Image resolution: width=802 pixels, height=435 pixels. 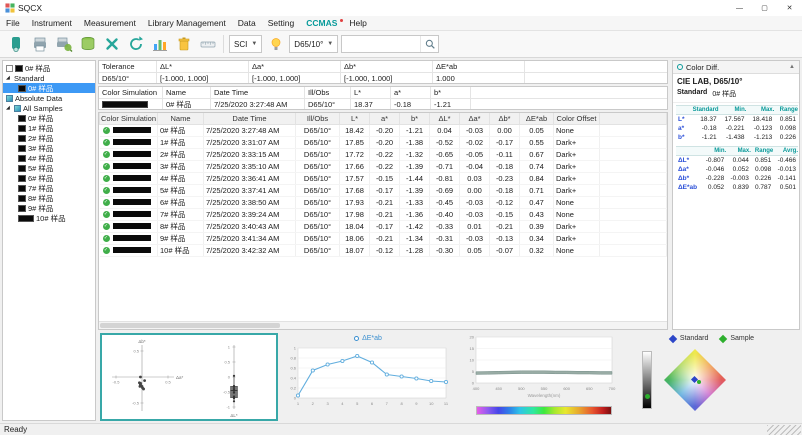 What do you see at coordinates (49, 108) in the screenshot?
I see `tree-group-all-samples: ◢ All Samples` at bounding box center [49, 108].